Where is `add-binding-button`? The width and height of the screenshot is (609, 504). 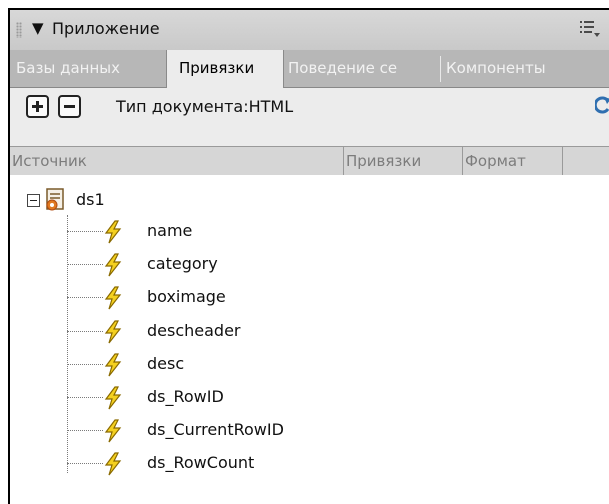 add-binding-button is located at coordinates (37, 106).